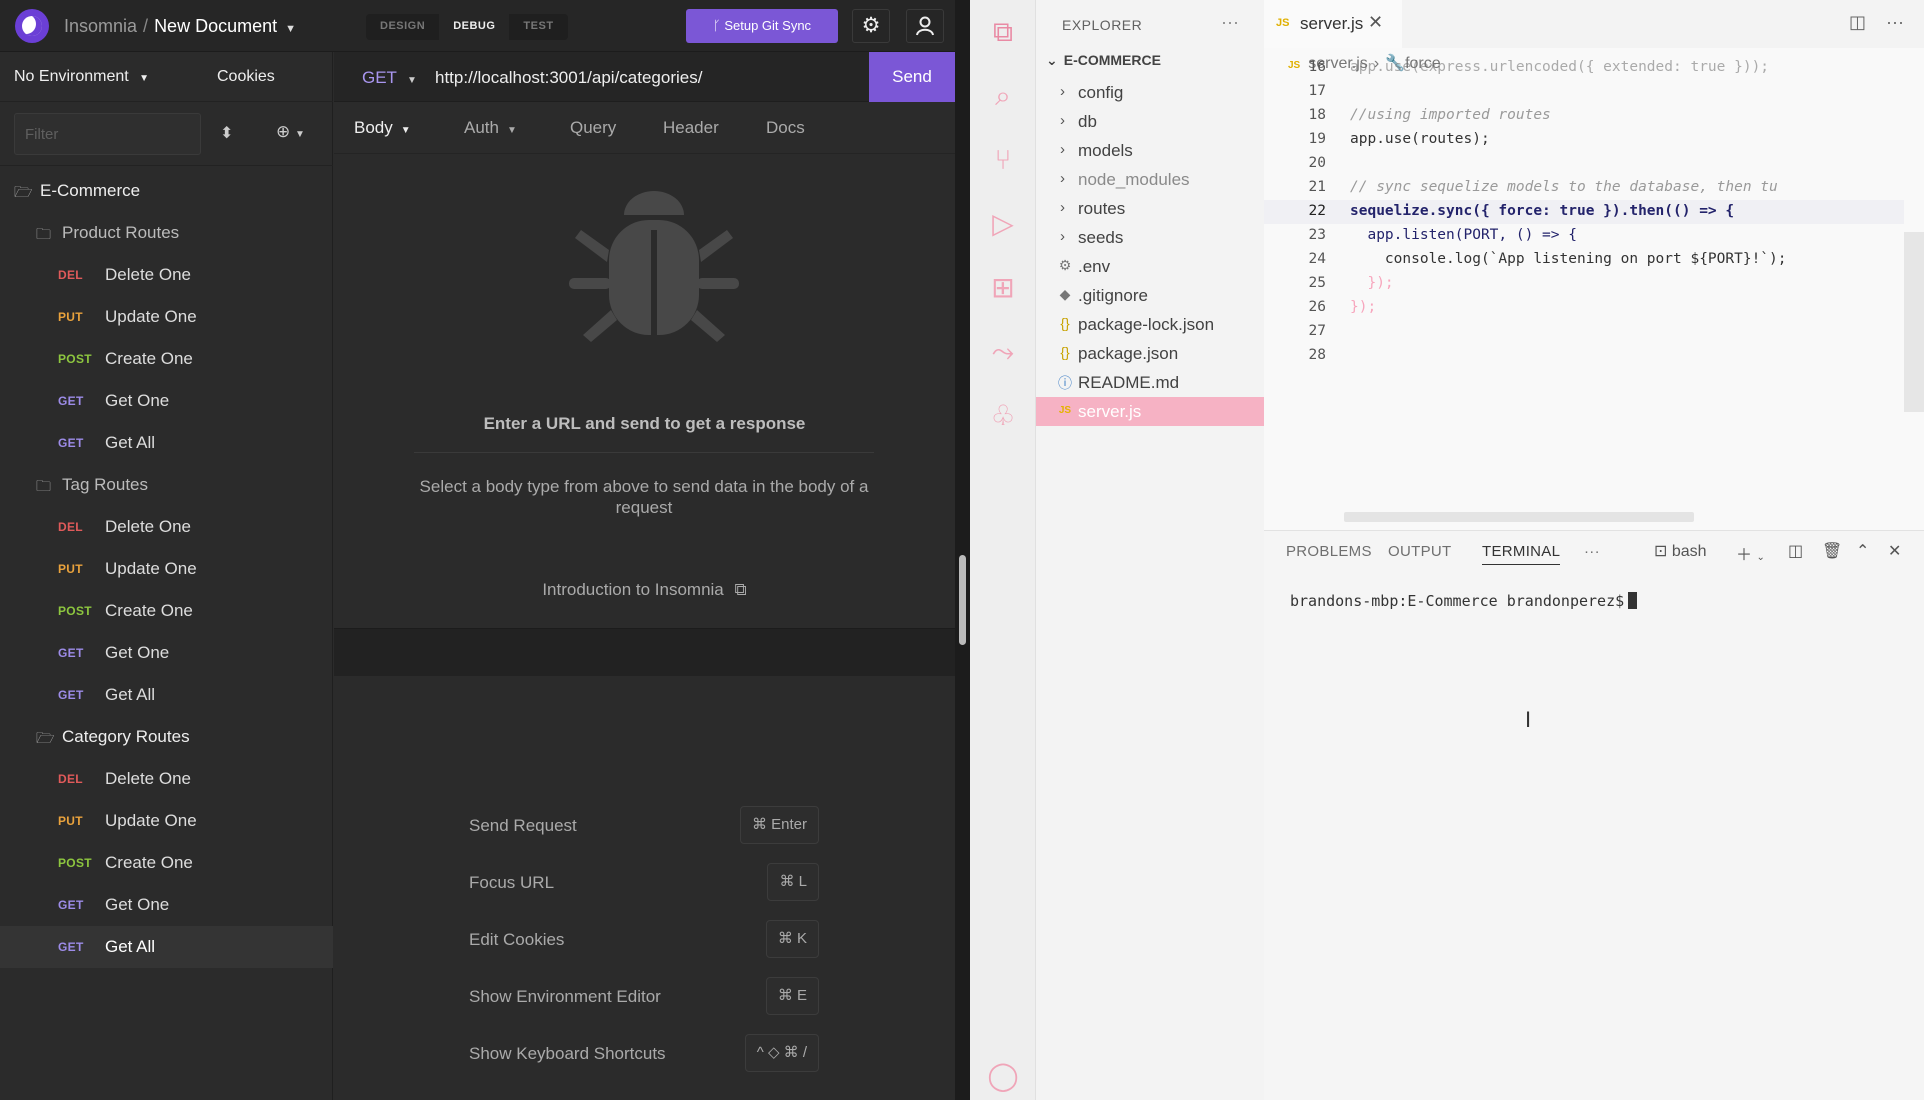  Describe the element at coordinates (389, 78) in the screenshot. I see `method-dropdown: GET ▼` at that location.